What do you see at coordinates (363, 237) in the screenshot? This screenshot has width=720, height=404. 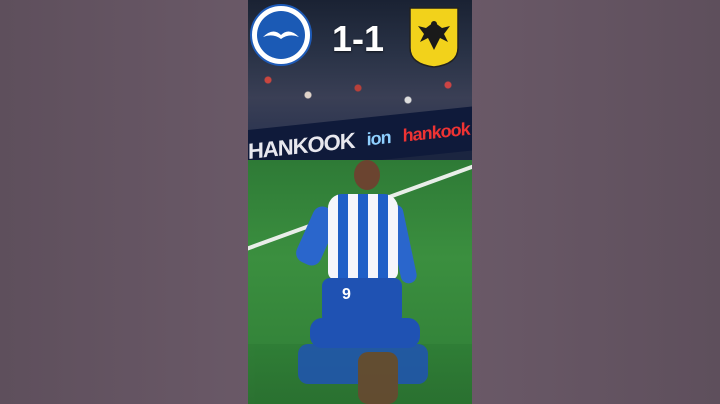 I see `player-shirt` at bounding box center [363, 237].